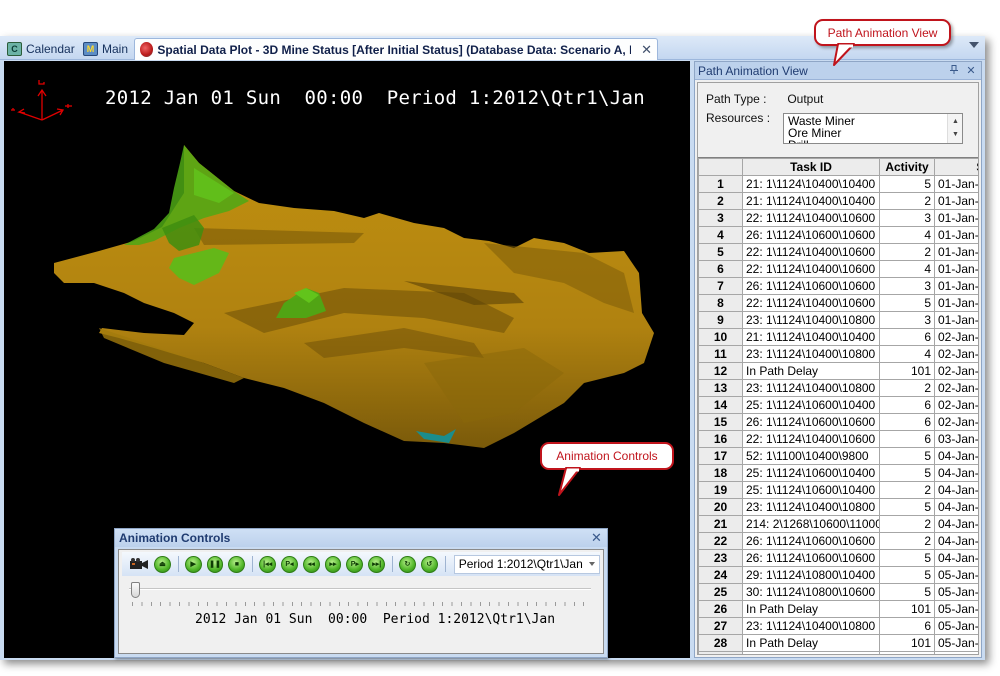  What do you see at coordinates (720, 524) in the screenshot?
I see `row-number: 21` at bounding box center [720, 524].